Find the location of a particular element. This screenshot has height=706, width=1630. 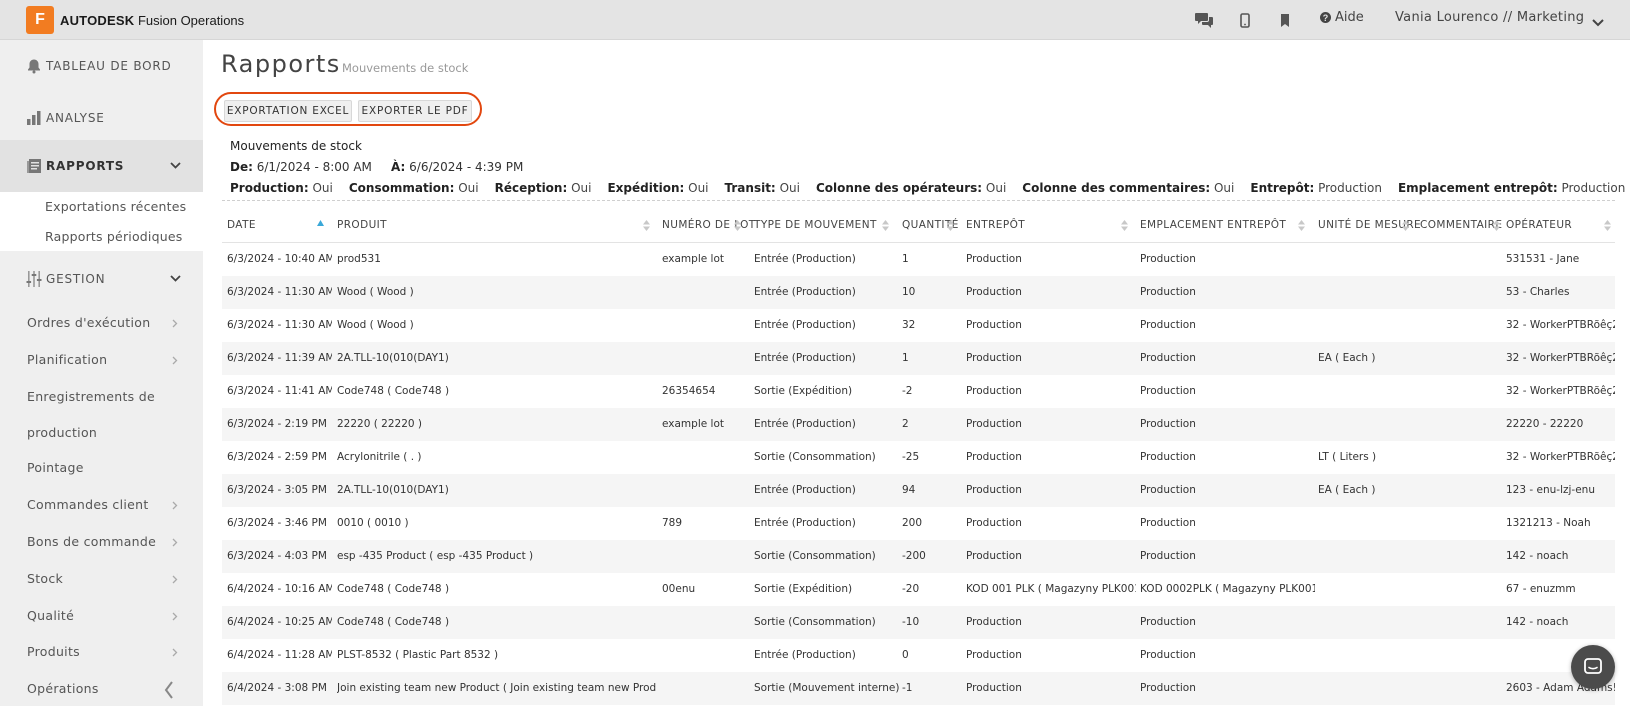

sidebar-item-production-records-line2: production is located at coordinates (62, 432).